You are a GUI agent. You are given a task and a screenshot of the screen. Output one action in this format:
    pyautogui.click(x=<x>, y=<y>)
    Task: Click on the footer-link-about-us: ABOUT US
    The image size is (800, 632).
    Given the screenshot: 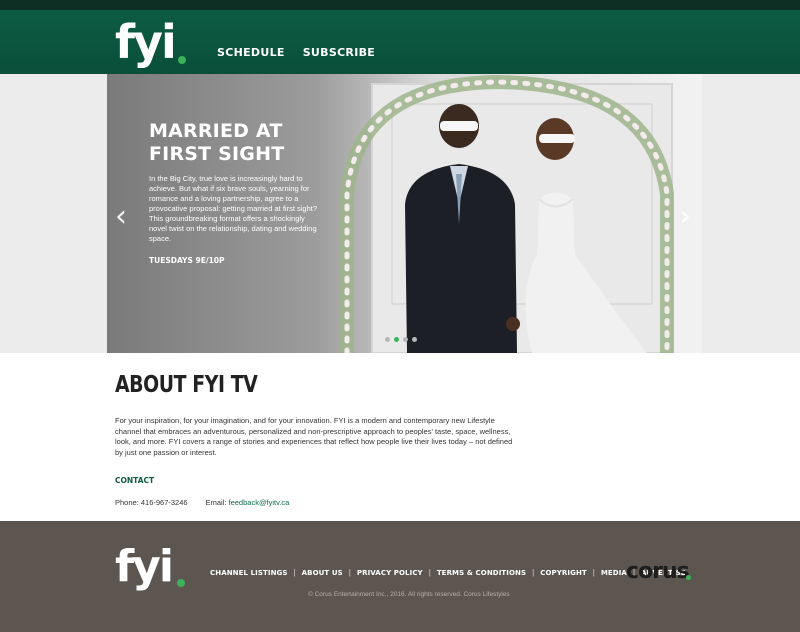 What is the action you would take?
    pyautogui.click(x=322, y=573)
    